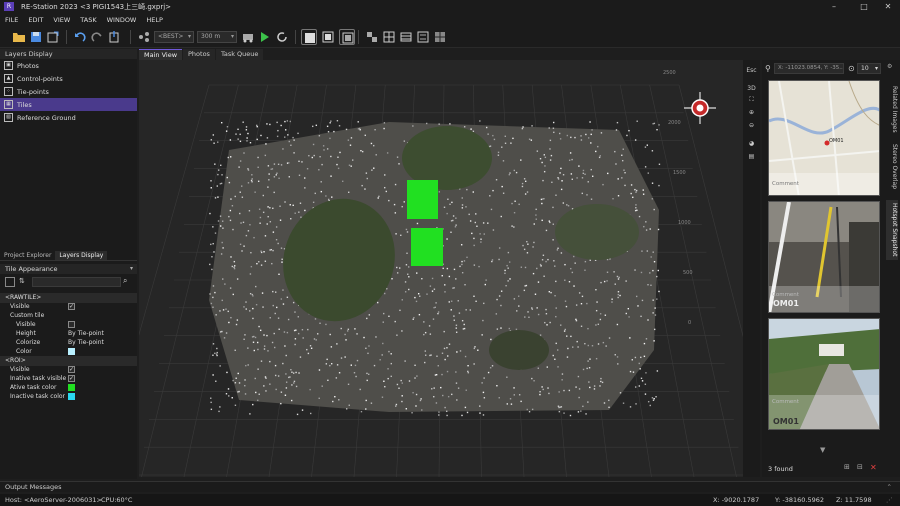  Describe the element at coordinates (86, 342) in the screenshot. I see `colorize-select: By Tie-point` at that location.